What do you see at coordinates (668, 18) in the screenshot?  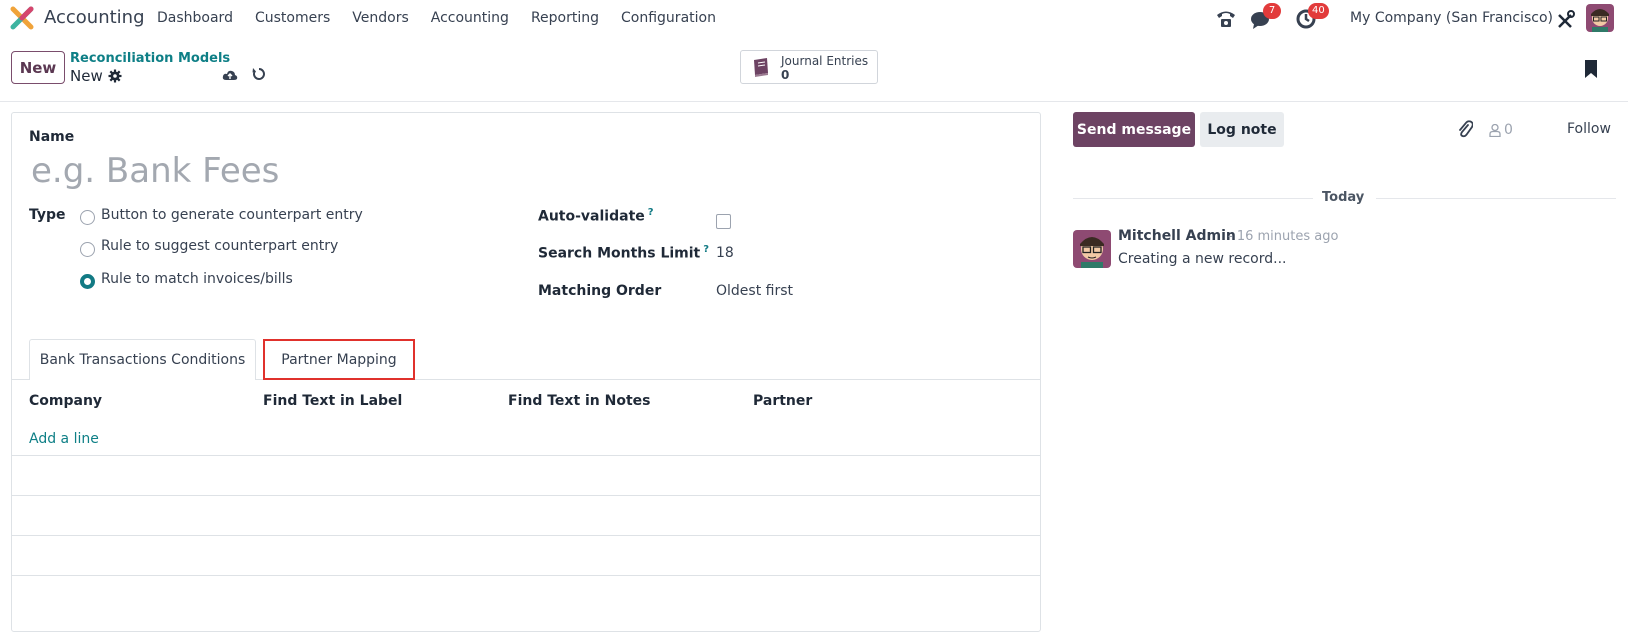 I see `menu-configuration: Configuration` at bounding box center [668, 18].